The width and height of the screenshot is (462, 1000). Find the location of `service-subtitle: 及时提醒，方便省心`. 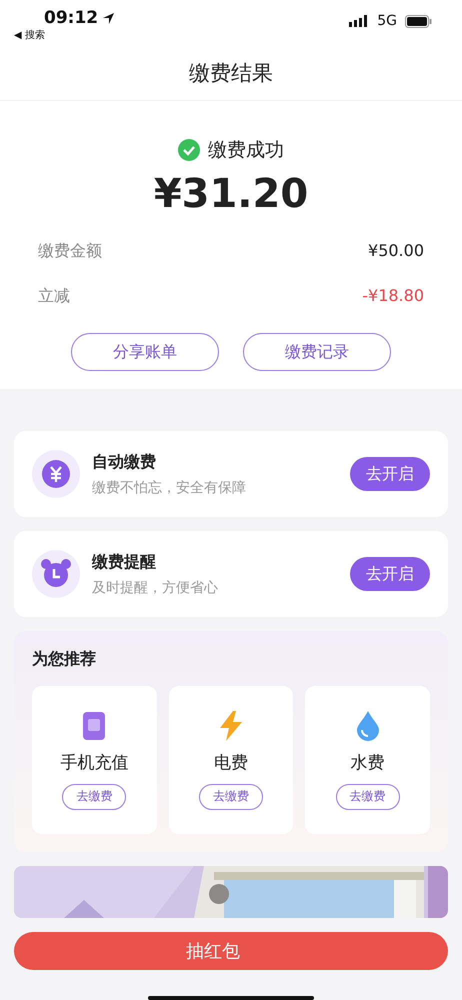

service-subtitle: 及时提醒，方便省心 is located at coordinates (155, 587).